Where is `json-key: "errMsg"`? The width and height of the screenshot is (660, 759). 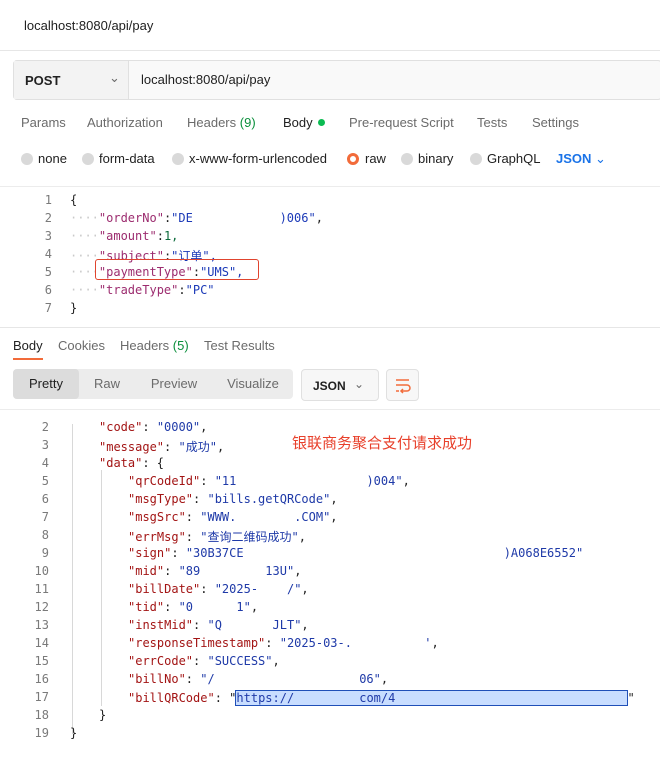 json-key: "errMsg" is located at coordinates (157, 537).